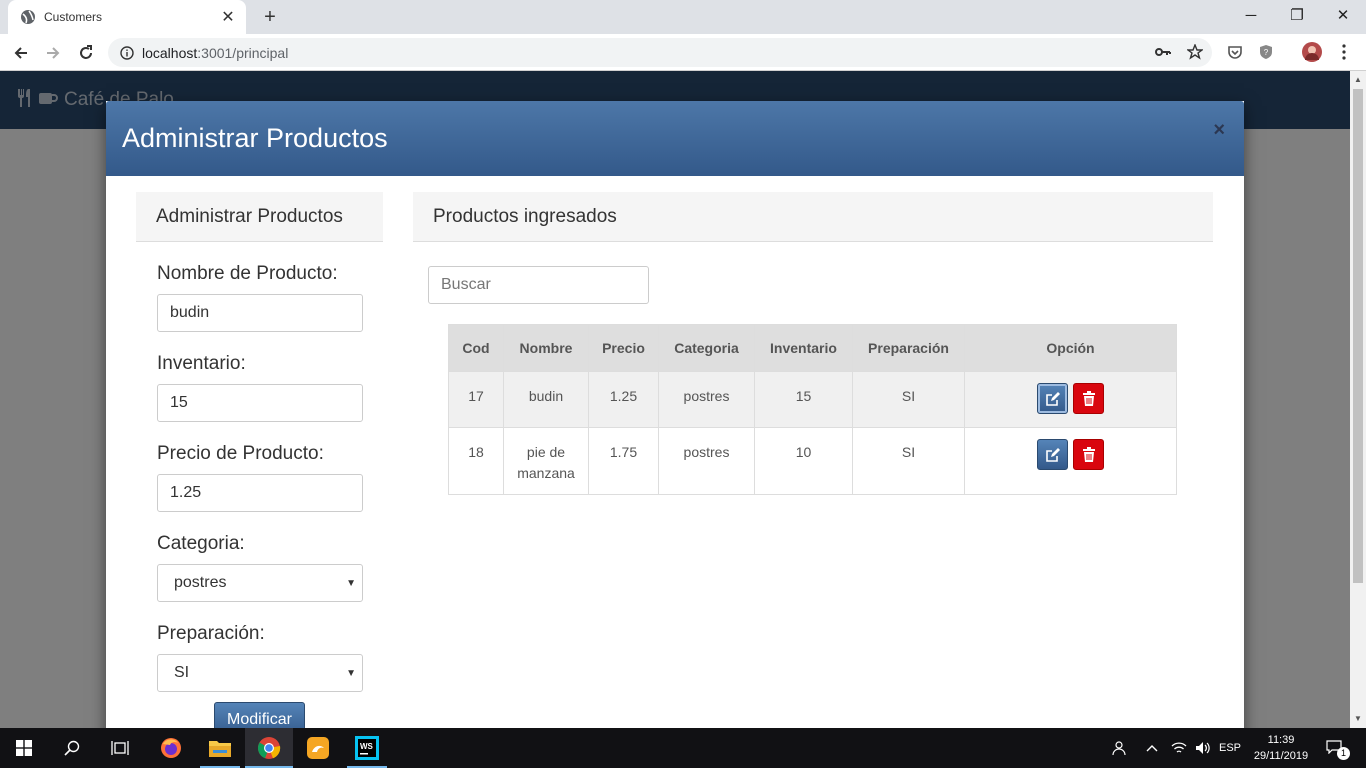 The height and width of the screenshot is (768, 1366). Describe the element at coordinates (170, 52) in the screenshot. I see `url-host: localhost` at that location.